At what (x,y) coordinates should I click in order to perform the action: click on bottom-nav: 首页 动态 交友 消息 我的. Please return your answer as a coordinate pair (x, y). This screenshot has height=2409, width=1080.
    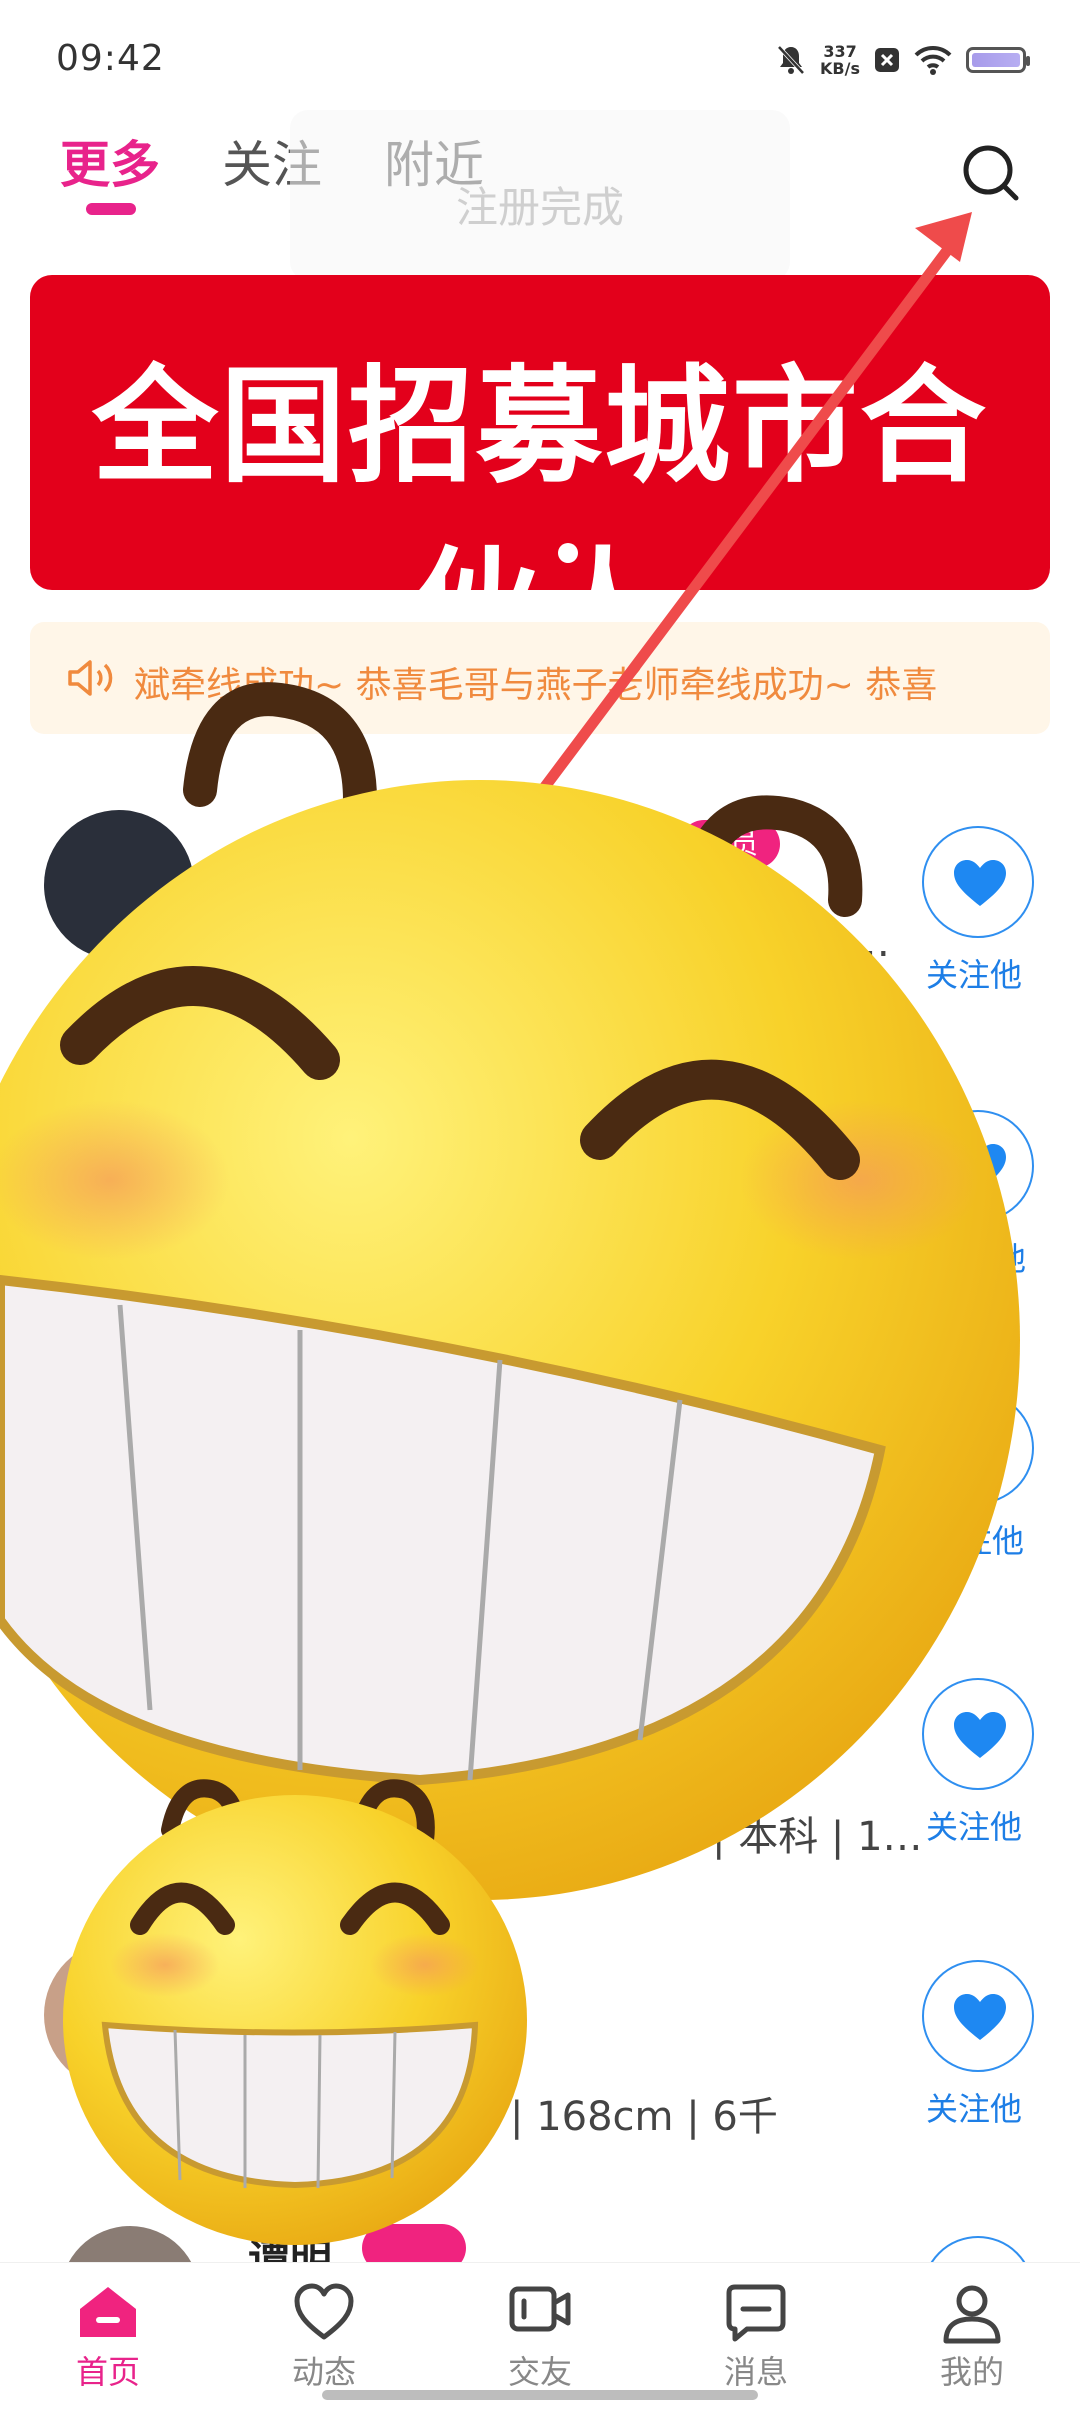
    Looking at the image, I should click on (540, 2335).